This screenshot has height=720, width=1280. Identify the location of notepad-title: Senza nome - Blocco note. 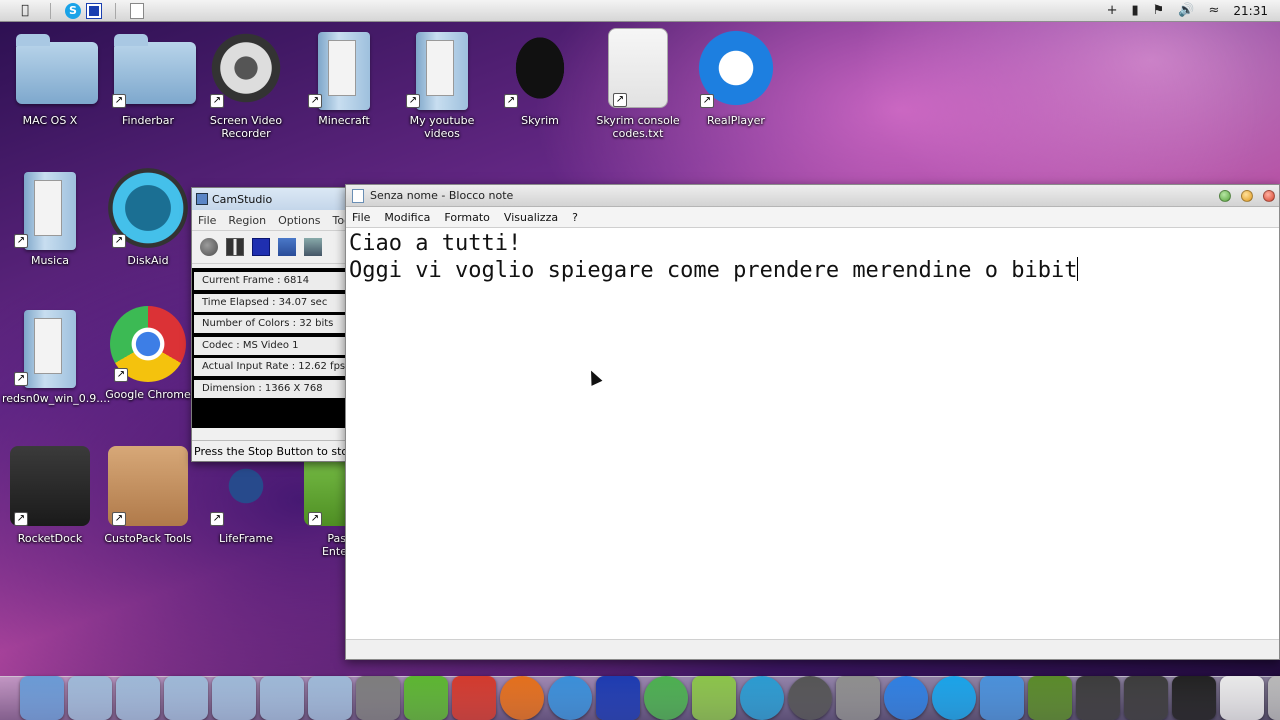
(442, 195).